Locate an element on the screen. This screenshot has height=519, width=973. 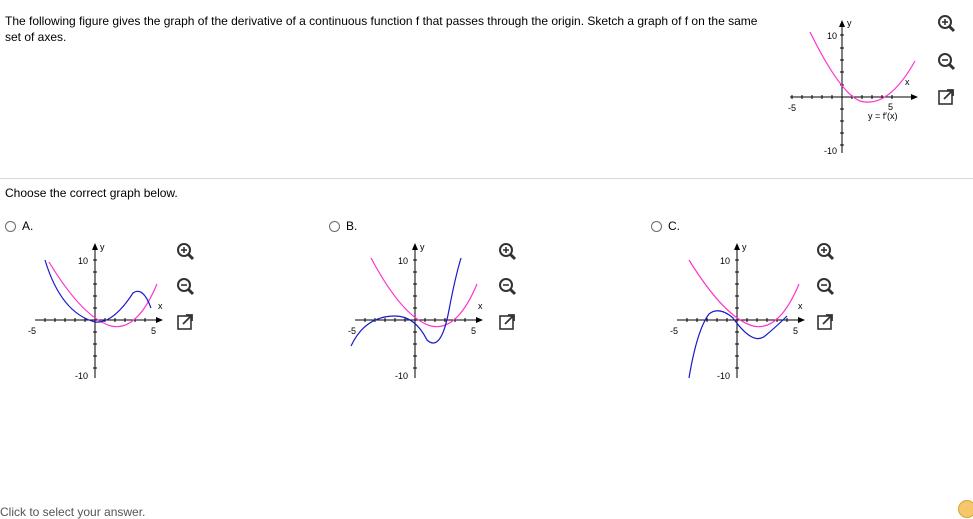
option-a-candidate-curve is located at coordinates (98, 291).